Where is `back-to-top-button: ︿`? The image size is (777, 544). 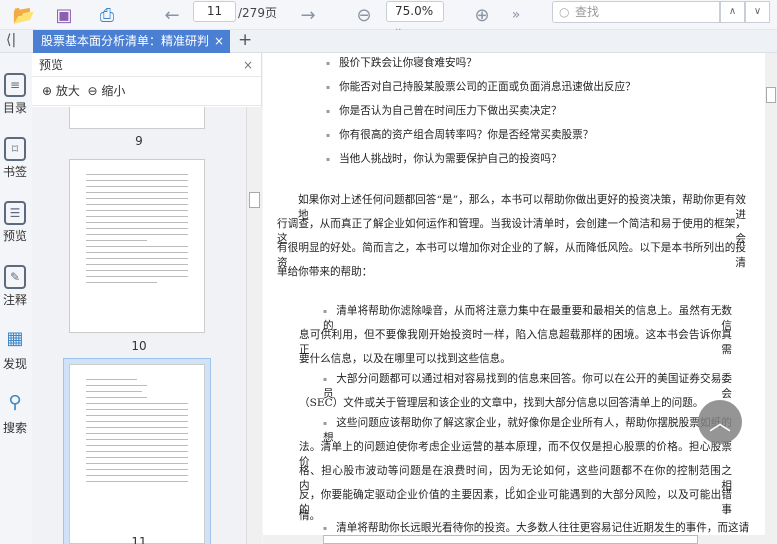
back-to-top-button: ︿ is located at coordinates (720, 422).